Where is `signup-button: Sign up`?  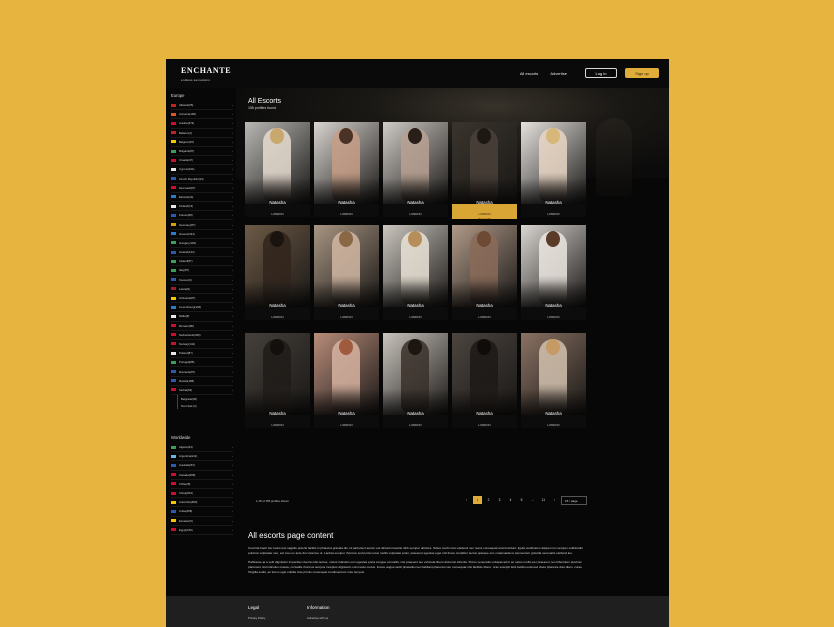
signup-button: Sign up is located at coordinates (642, 73).